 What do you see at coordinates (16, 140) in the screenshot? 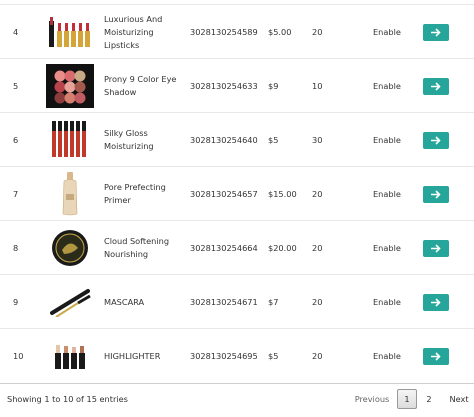
I see `row-id: 6` at bounding box center [16, 140].